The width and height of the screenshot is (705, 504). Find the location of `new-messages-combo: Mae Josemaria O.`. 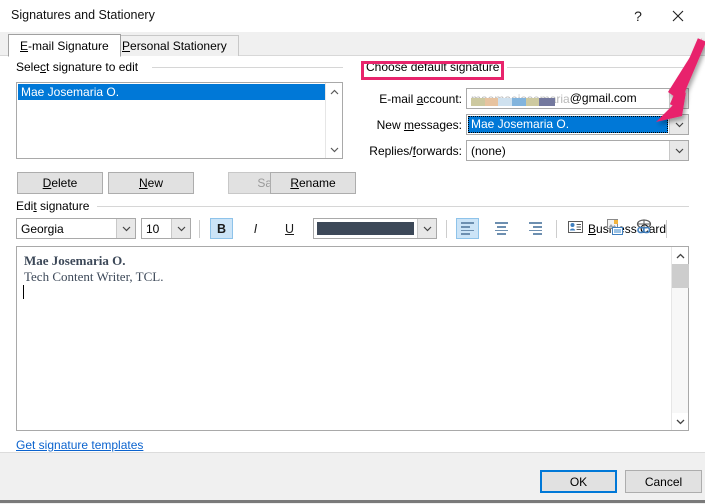

new-messages-combo: Mae Josemaria O. is located at coordinates (577, 124).